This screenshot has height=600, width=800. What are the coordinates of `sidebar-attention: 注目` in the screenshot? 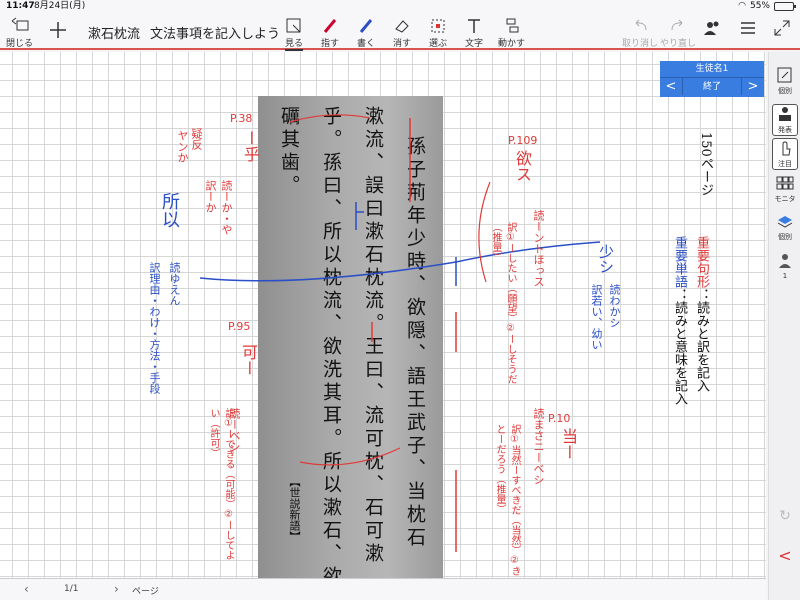 It's located at (785, 154).